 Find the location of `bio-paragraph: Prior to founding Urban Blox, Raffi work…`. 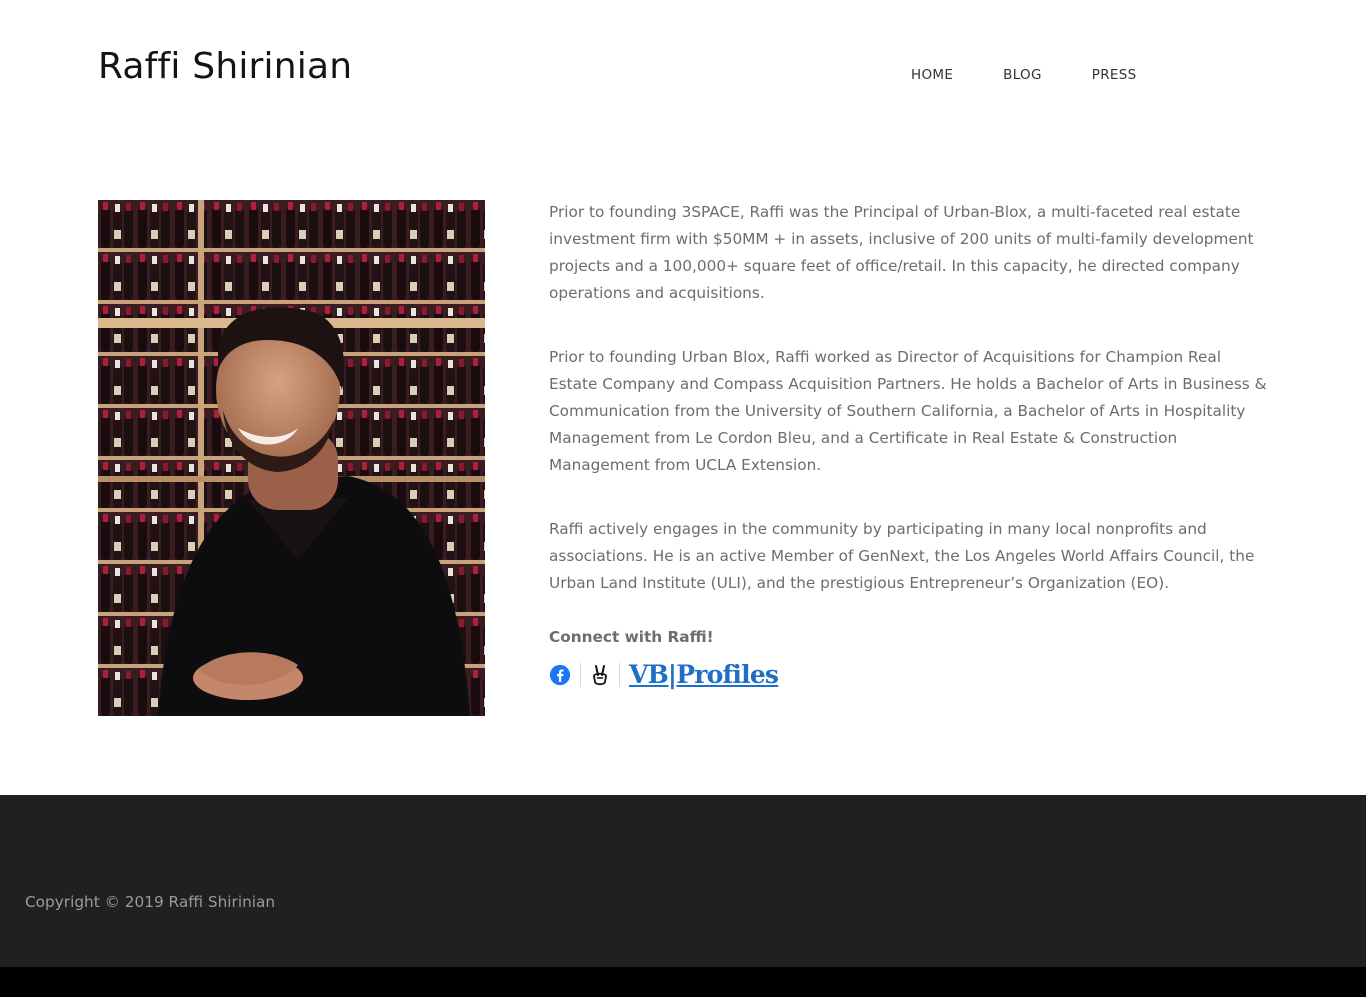

bio-paragraph: Prior to founding Urban Blox, Raffi work… is located at coordinates (908, 411).